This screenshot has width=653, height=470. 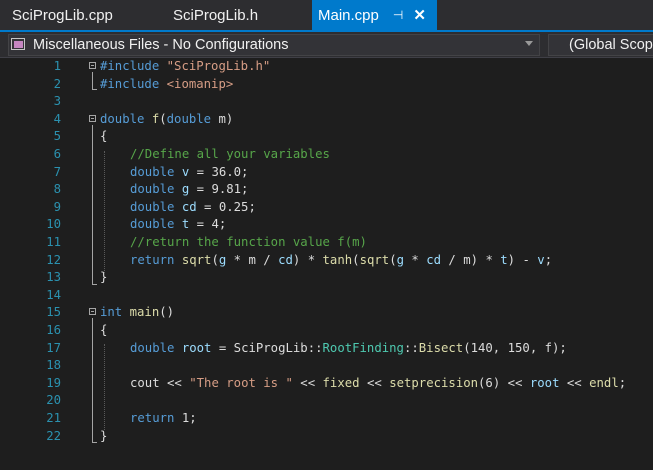 What do you see at coordinates (326, 85) in the screenshot?
I see `code-line-2: 2 #include <iomanip>` at bounding box center [326, 85].